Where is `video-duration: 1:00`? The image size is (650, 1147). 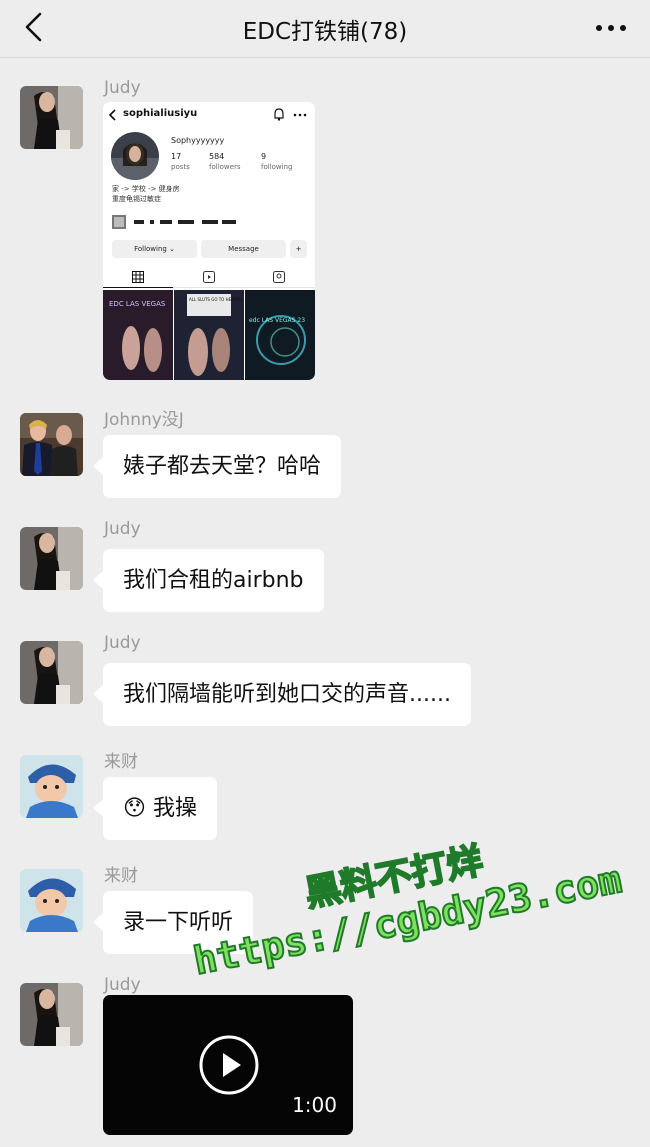 video-duration: 1:00 is located at coordinates (314, 1105).